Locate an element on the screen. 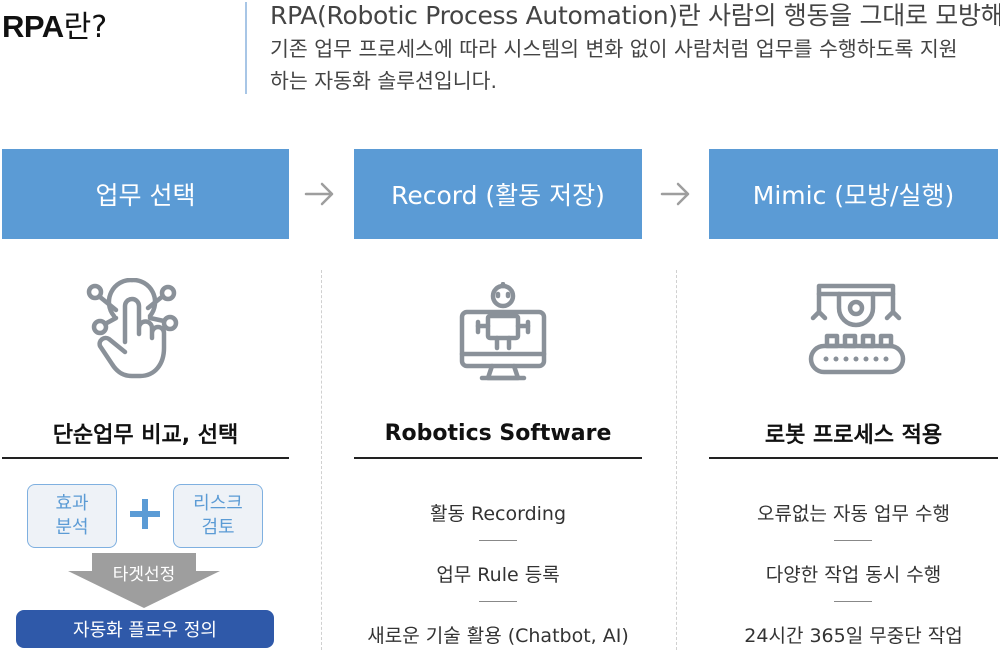 Image resolution: width=1000 pixels, height=650 pixels. step-box-record: Record (활동 저장) is located at coordinates (498, 194).